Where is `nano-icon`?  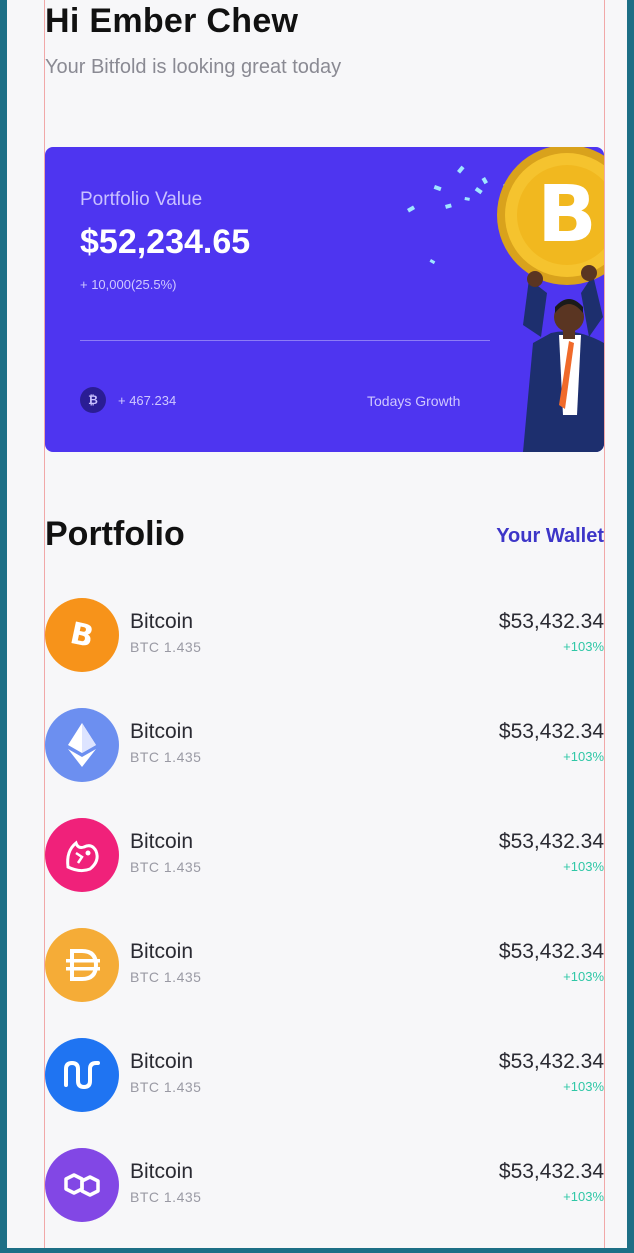 nano-icon is located at coordinates (82, 1075).